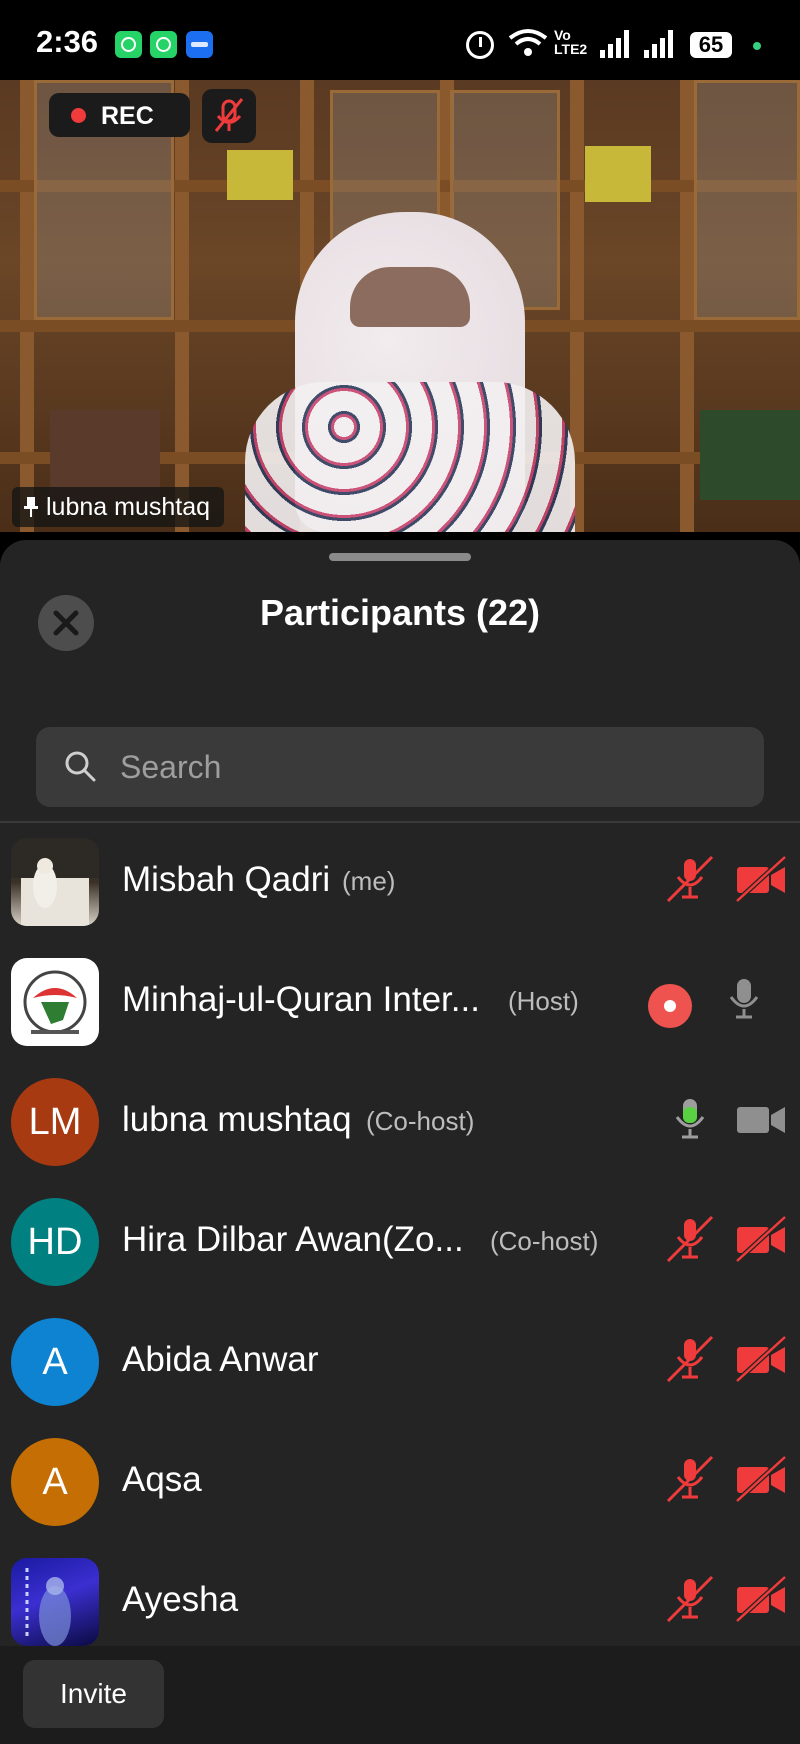 The height and width of the screenshot is (1744, 800). I want to click on speaker-name: lubna mushtaq, so click(128, 506).